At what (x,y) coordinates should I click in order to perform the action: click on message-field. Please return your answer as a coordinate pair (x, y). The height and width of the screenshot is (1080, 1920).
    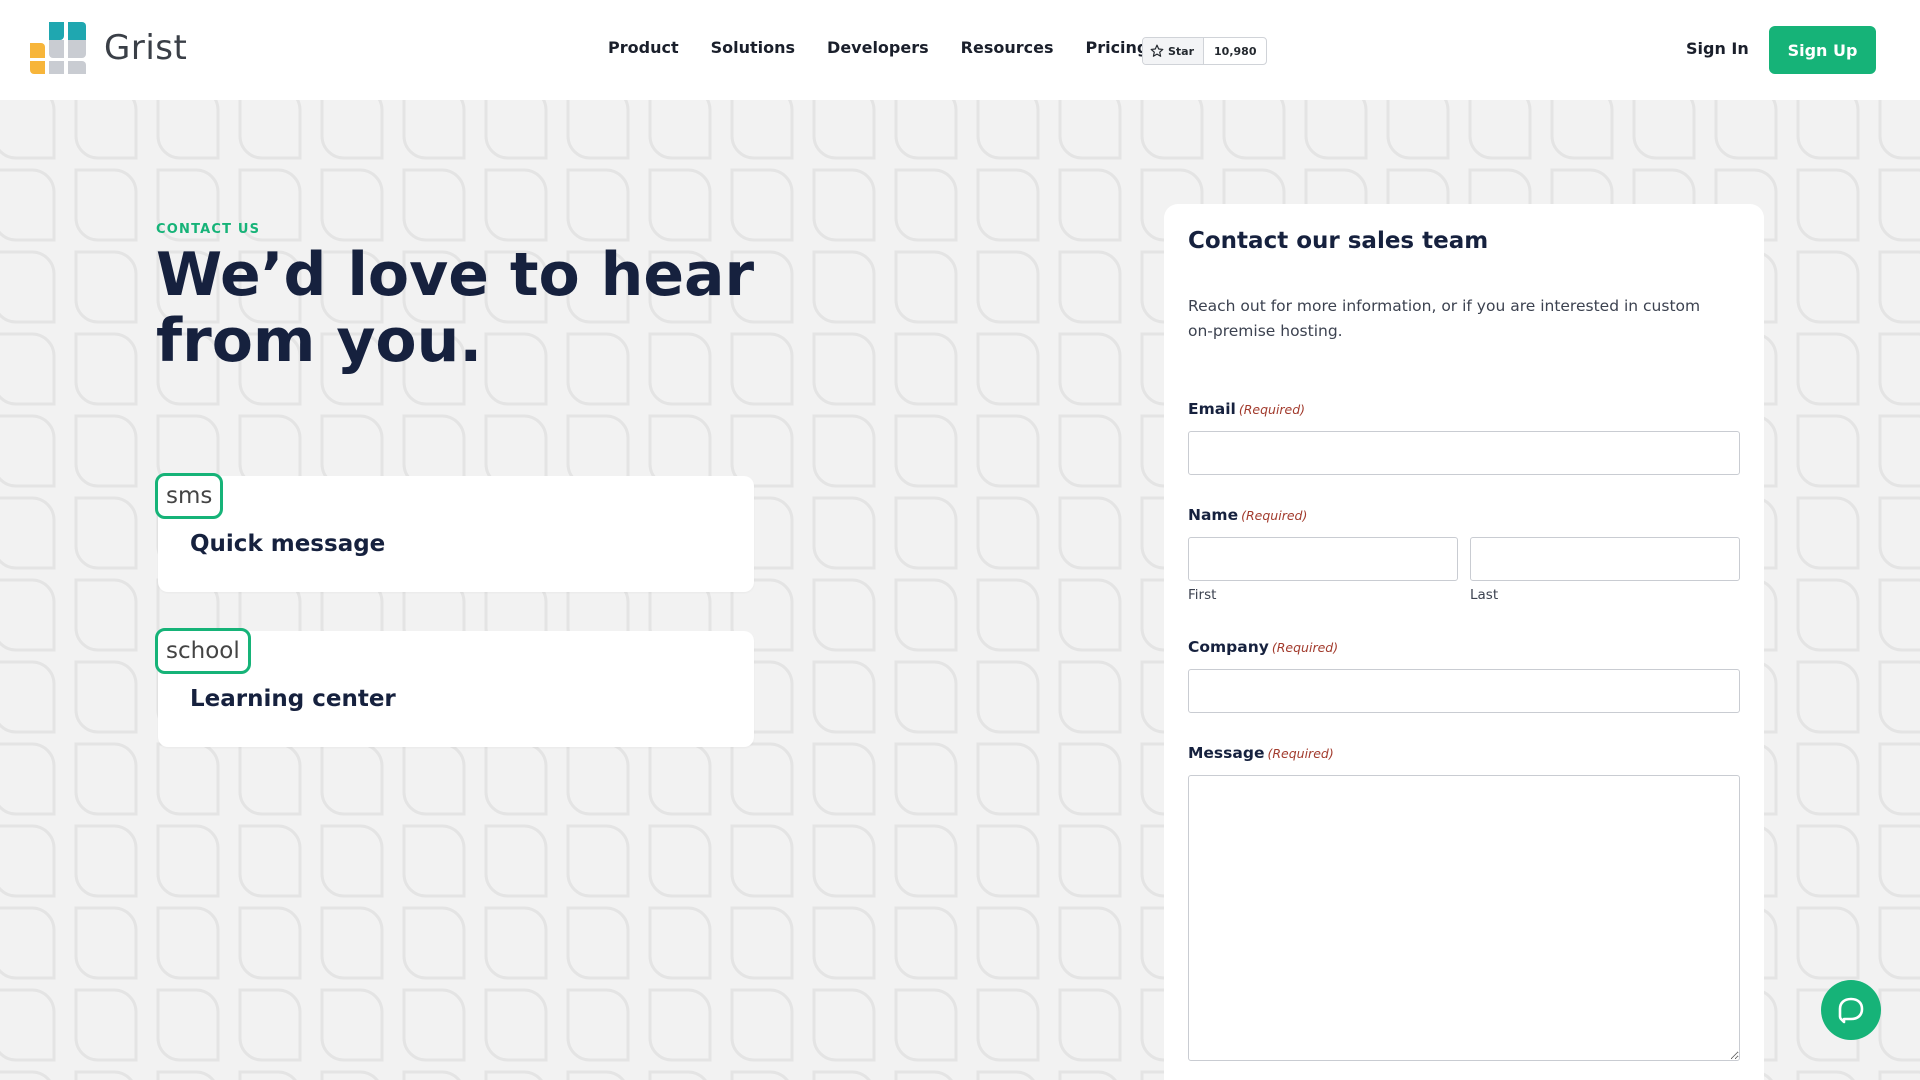
    Looking at the image, I should click on (1464, 918).